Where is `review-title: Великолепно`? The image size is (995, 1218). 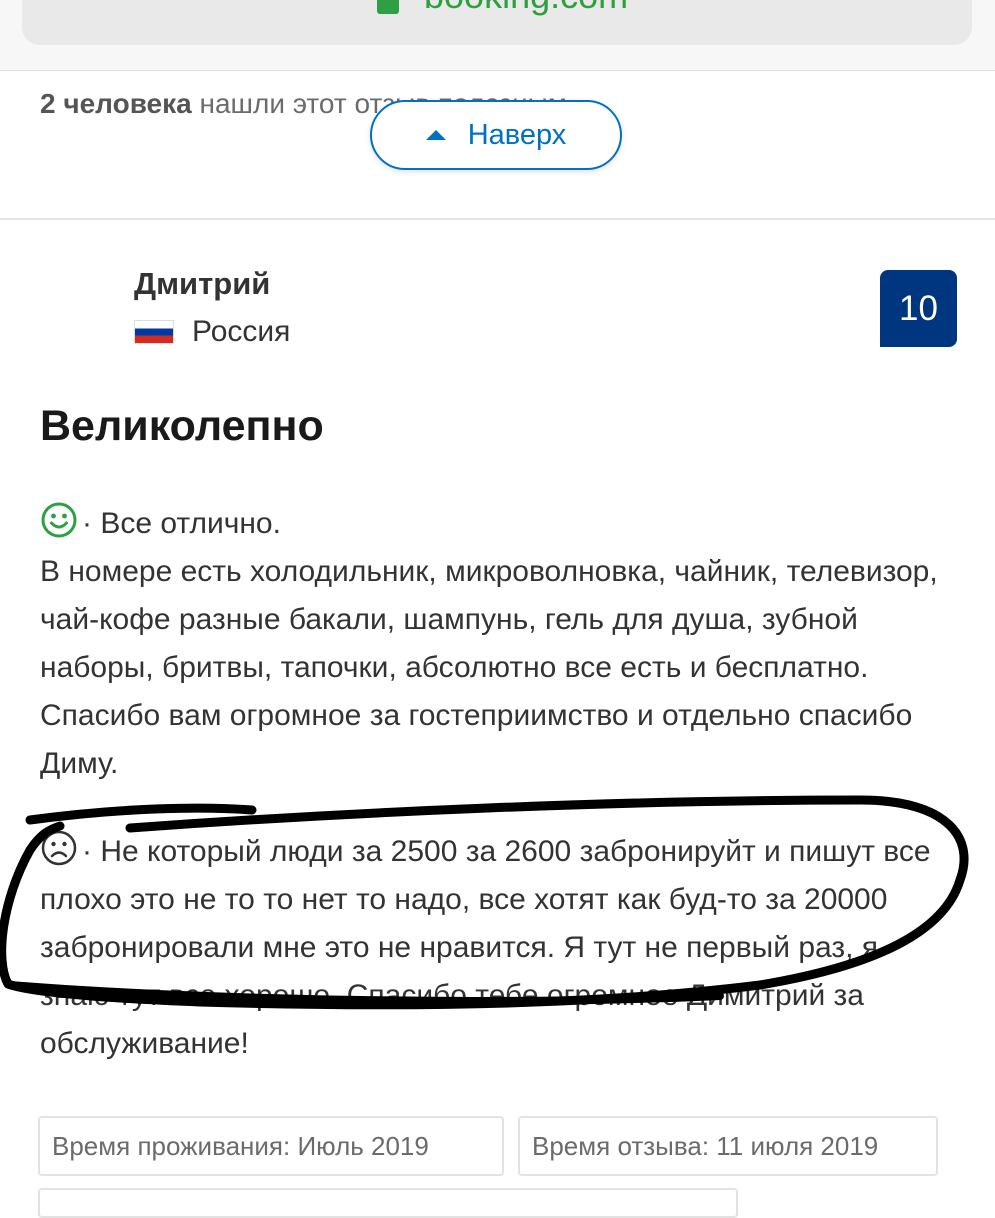 review-title: Великолепно is located at coordinates (182, 426).